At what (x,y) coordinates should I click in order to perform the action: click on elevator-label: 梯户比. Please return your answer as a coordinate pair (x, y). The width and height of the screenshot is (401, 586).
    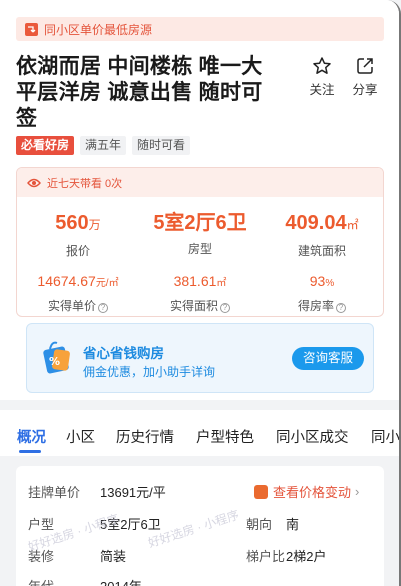
    Looking at the image, I should click on (266, 556).